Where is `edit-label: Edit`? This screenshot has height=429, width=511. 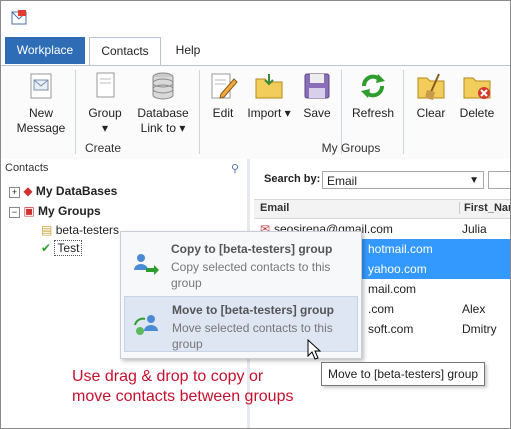
edit-label: Edit is located at coordinates (223, 113).